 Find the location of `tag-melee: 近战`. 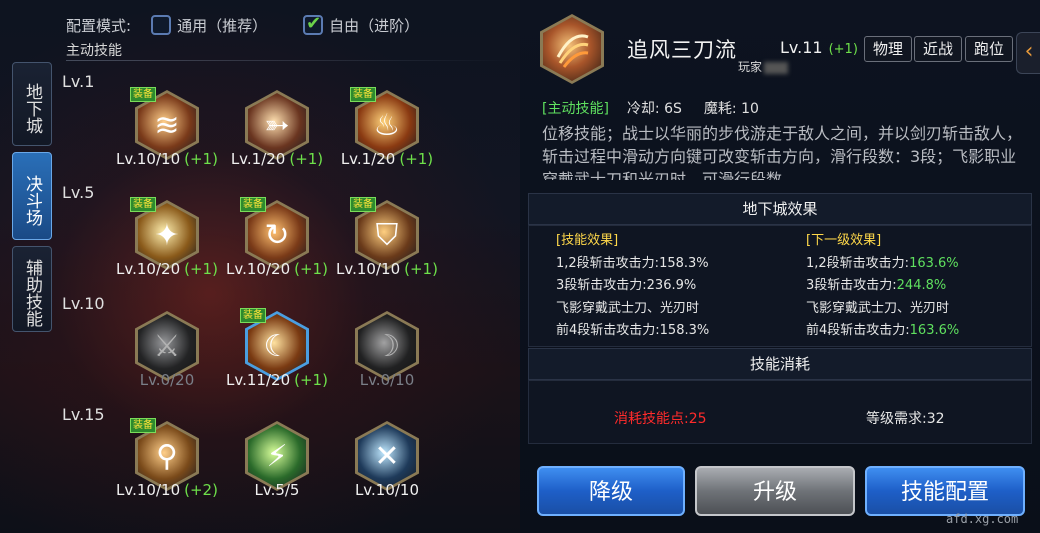

tag-melee: 近战 is located at coordinates (938, 49).